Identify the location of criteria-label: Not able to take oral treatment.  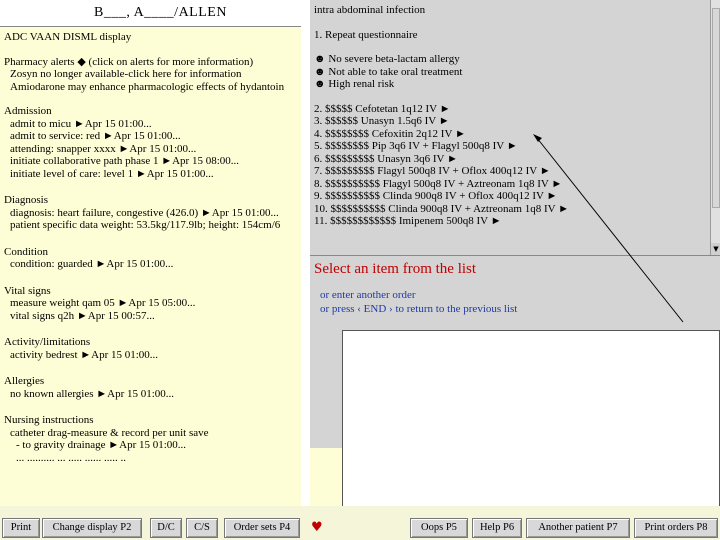
(395, 71).